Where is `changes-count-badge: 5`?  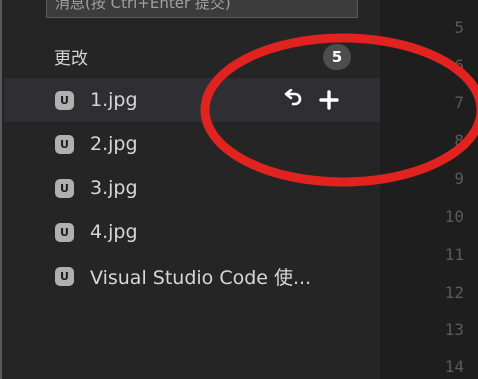
changes-count-badge: 5 is located at coordinates (337, 57).